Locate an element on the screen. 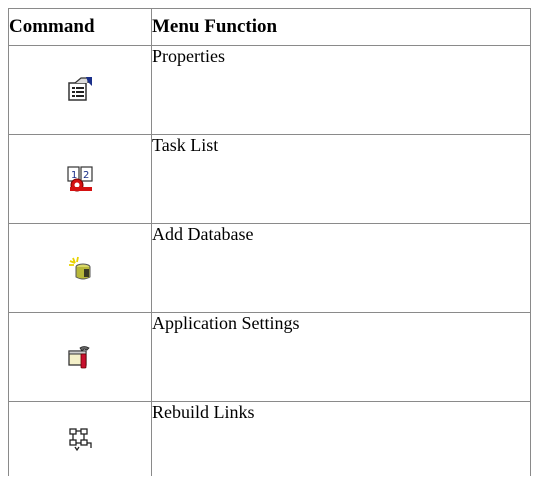 This screenshot has height=491, width=544. properties-icon is located at coordinates (80, 90).